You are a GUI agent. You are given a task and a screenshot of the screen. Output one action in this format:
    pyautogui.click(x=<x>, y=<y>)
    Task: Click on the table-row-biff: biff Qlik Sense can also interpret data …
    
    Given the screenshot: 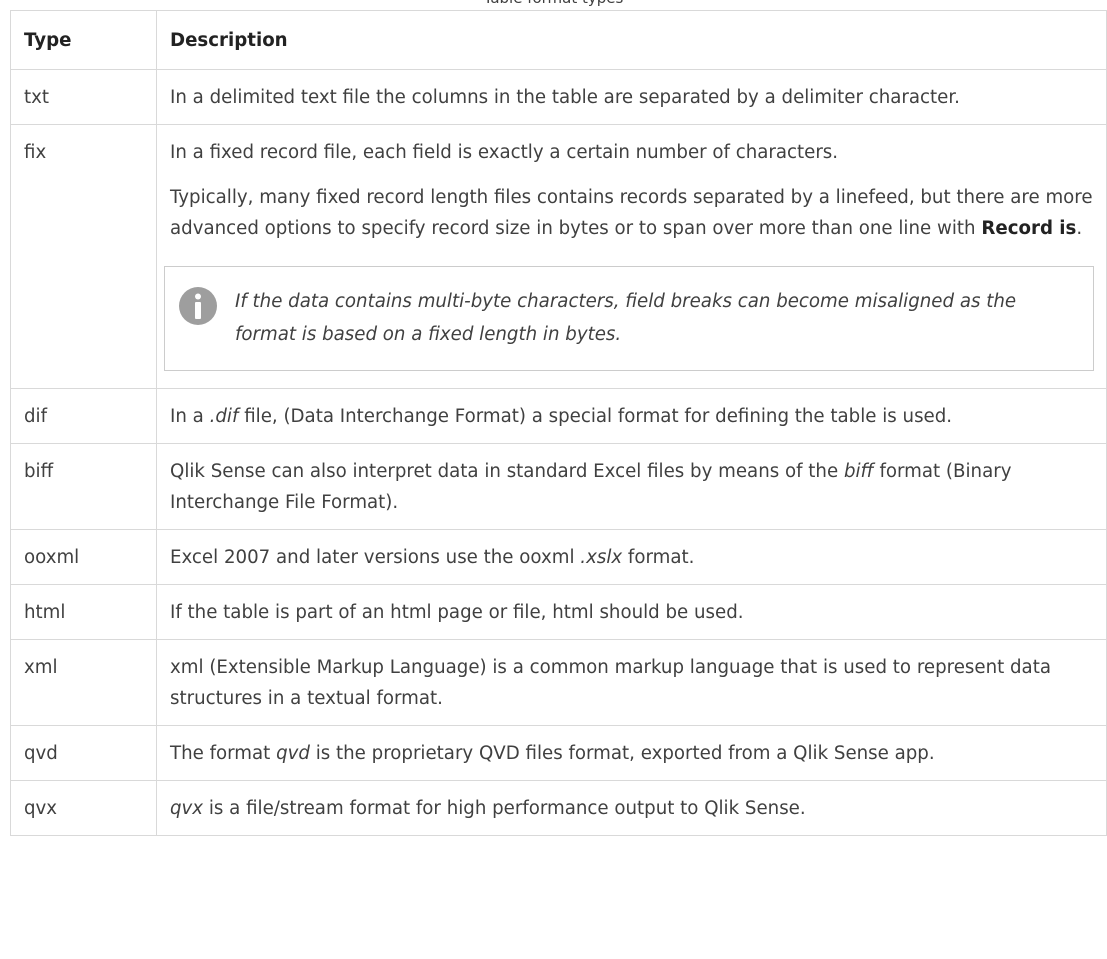 What is the action you would take?
    pyautogui.click(x=558, y=486)
    